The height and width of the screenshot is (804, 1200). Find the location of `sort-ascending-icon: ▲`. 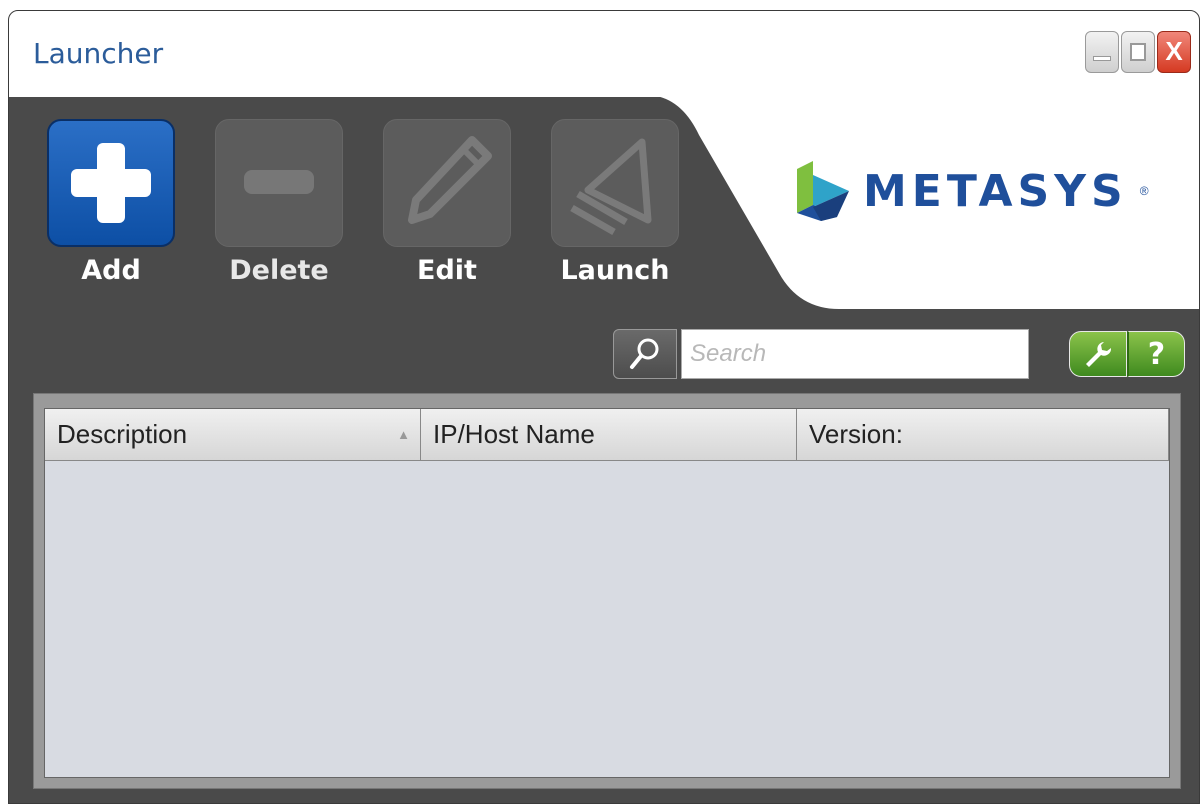

sort-ascending-icon: ▲ is located at coordinates (403, 434).